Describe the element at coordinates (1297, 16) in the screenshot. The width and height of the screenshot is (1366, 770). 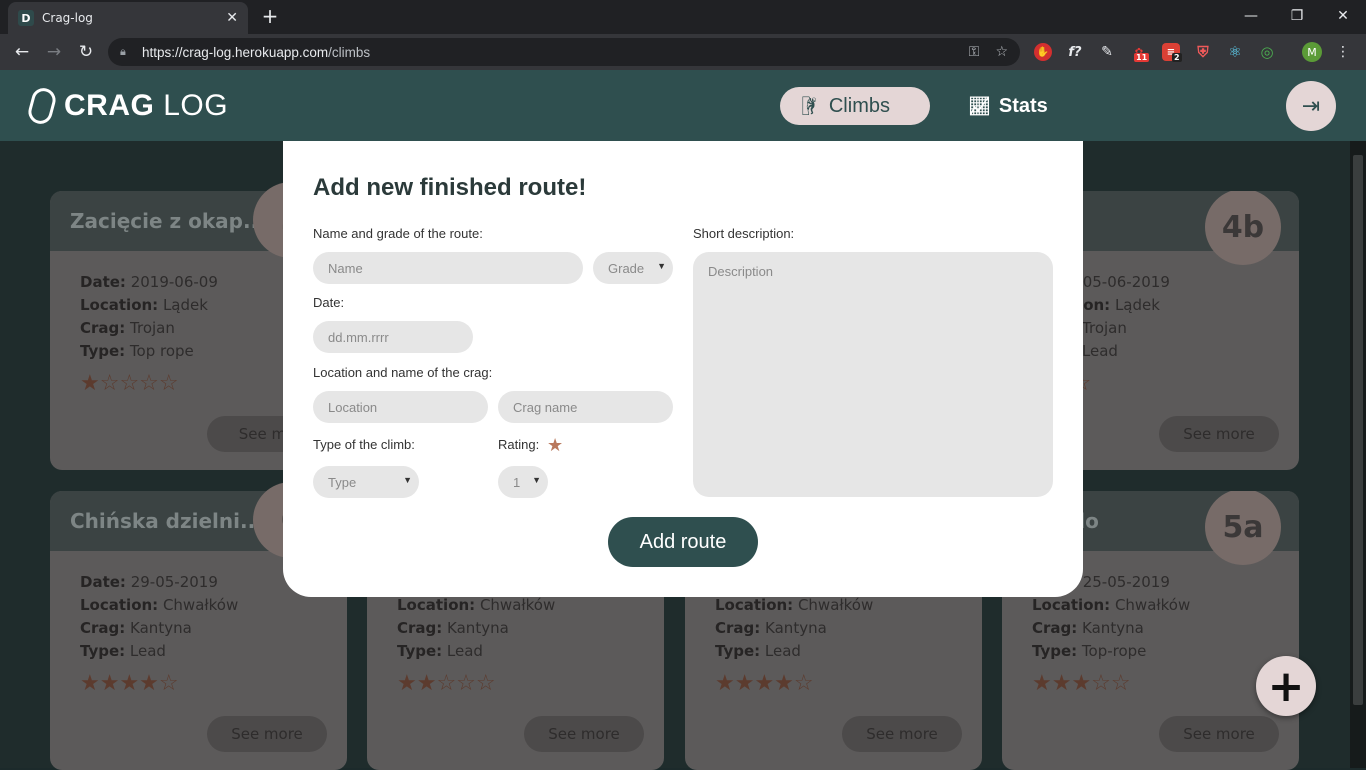
I see `restore-icon: ❐` at that location.